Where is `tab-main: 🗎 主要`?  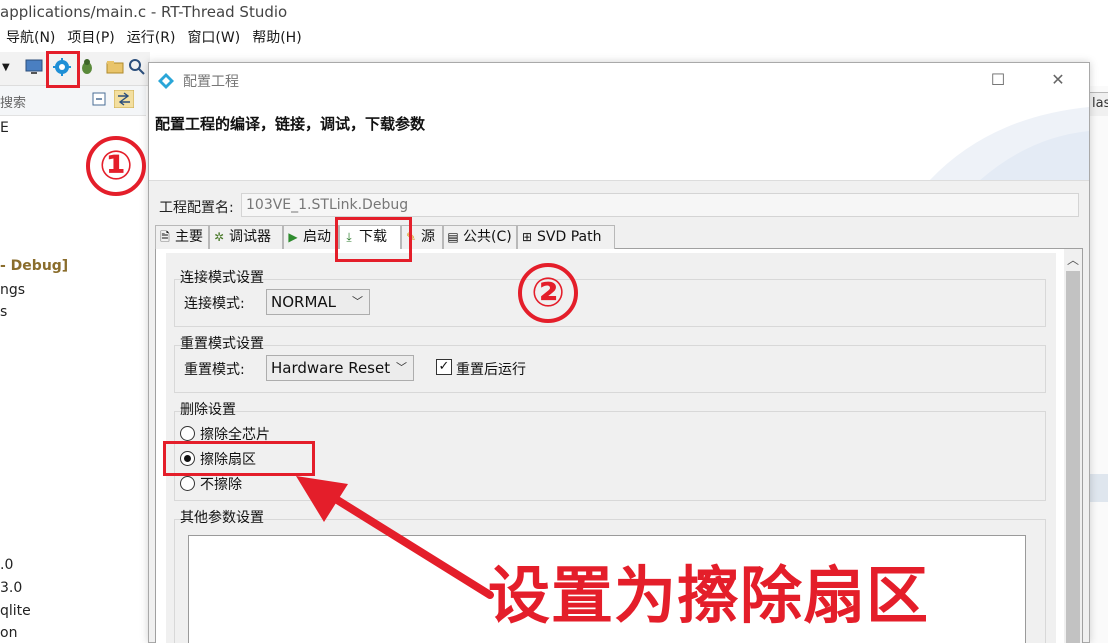 tab-main: 🗎 主要 is located at coordinates (182, 237).